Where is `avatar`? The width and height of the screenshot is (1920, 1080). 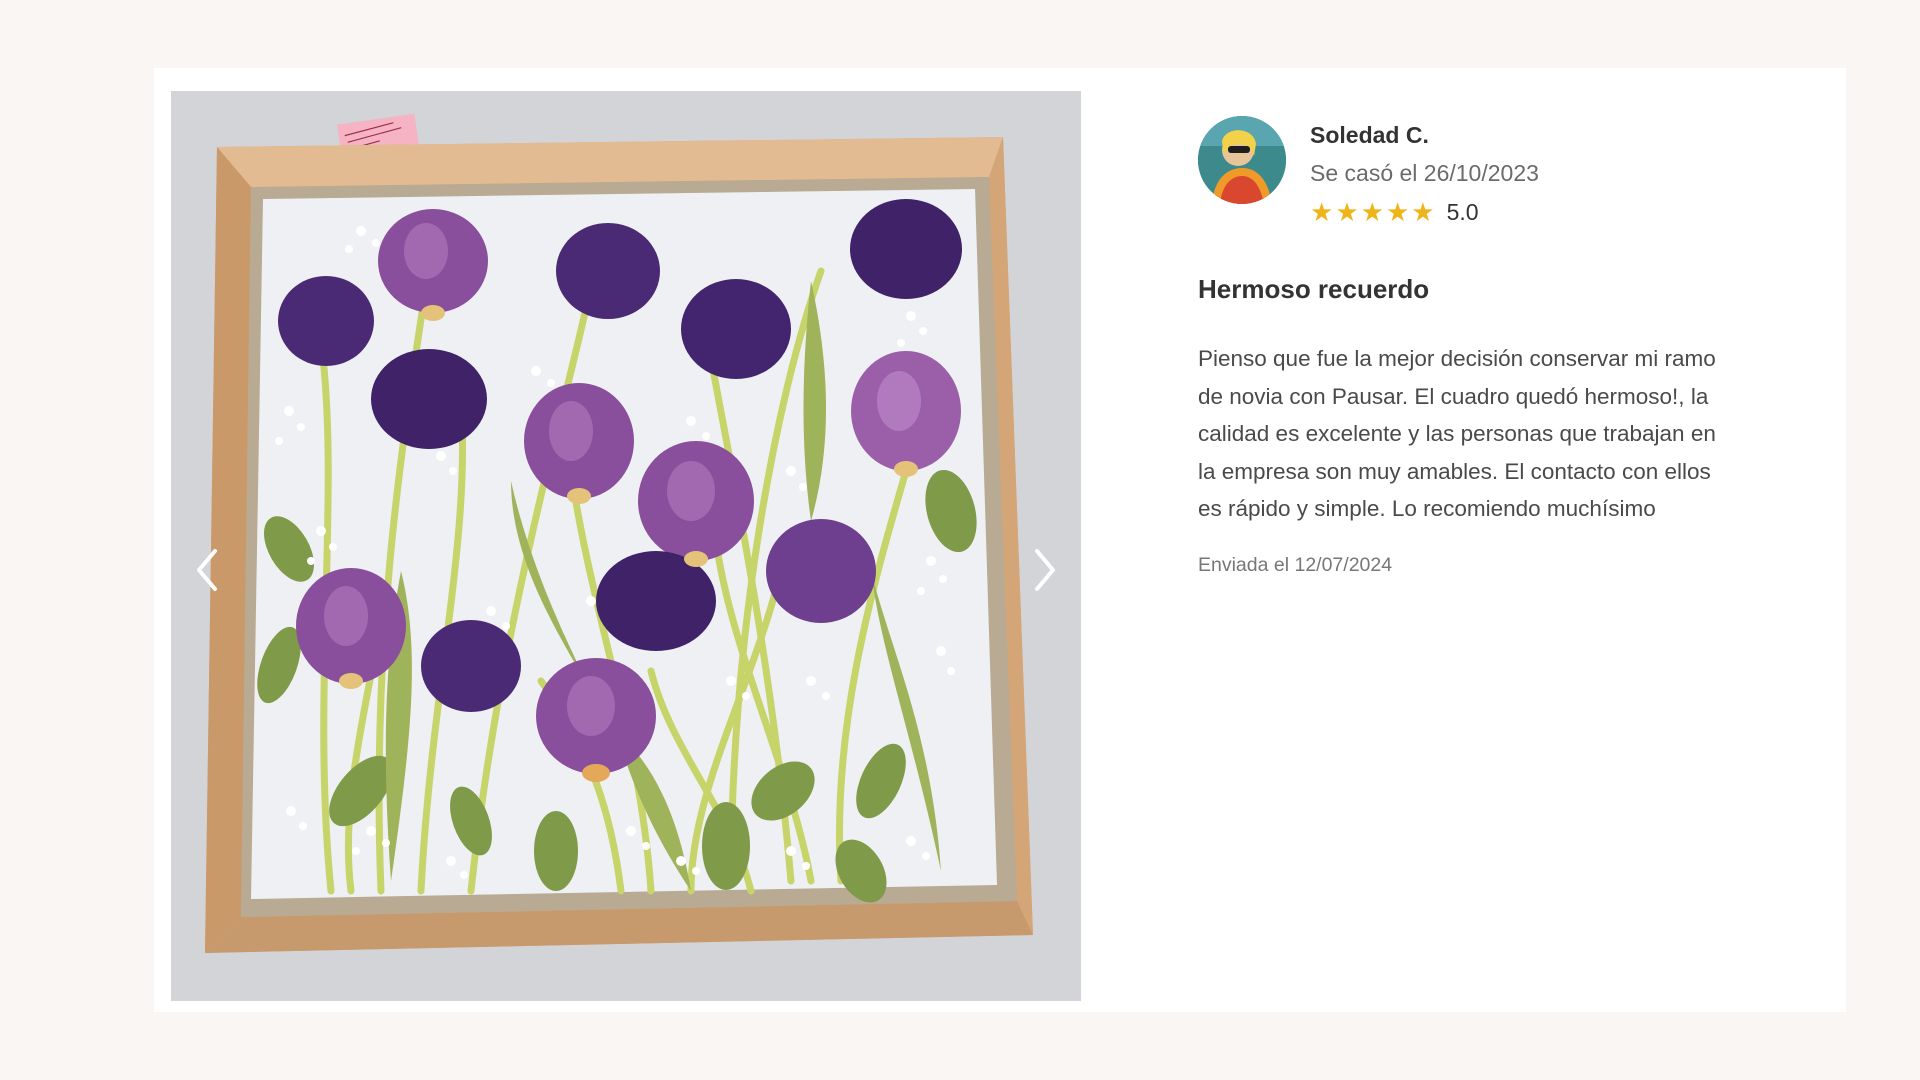
avatar is located at coordinates (1242, 160).